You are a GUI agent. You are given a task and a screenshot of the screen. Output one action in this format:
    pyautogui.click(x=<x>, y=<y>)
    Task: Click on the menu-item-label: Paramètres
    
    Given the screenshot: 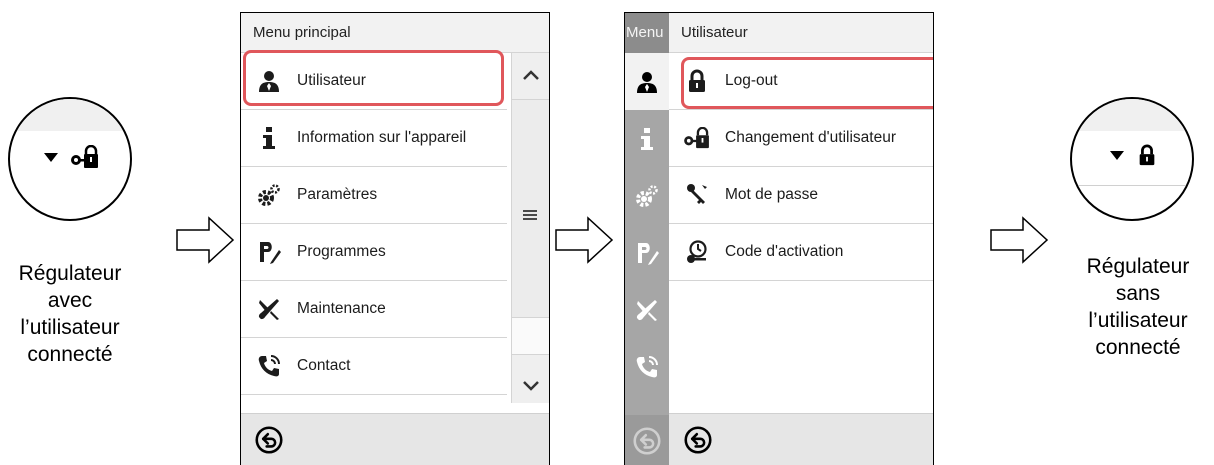 What is the action you would take?
    pyautogui.click(x=337, y=194)
    